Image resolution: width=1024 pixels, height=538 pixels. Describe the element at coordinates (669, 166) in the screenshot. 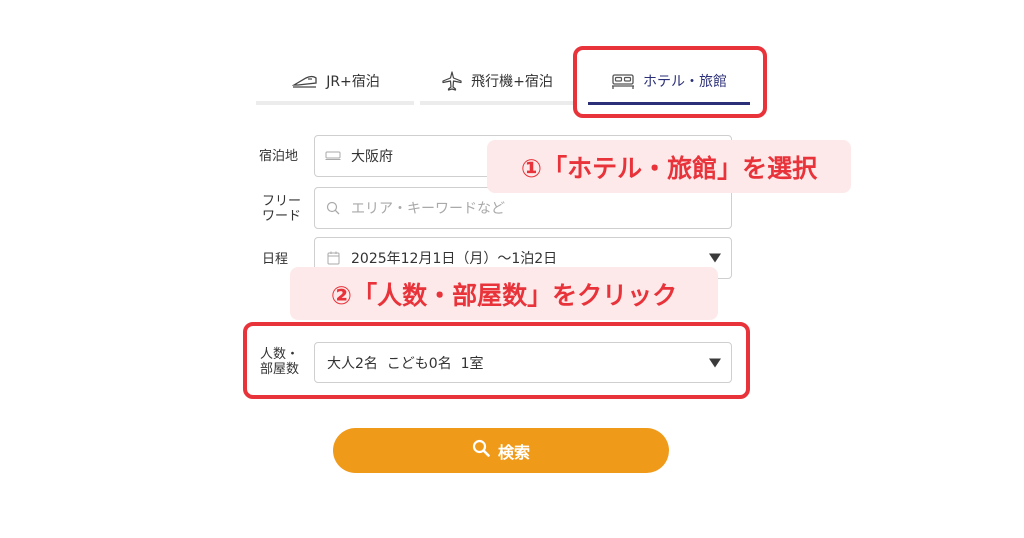

I see `callout-step1: ①「ホテル・旅館」を選択` at that location.